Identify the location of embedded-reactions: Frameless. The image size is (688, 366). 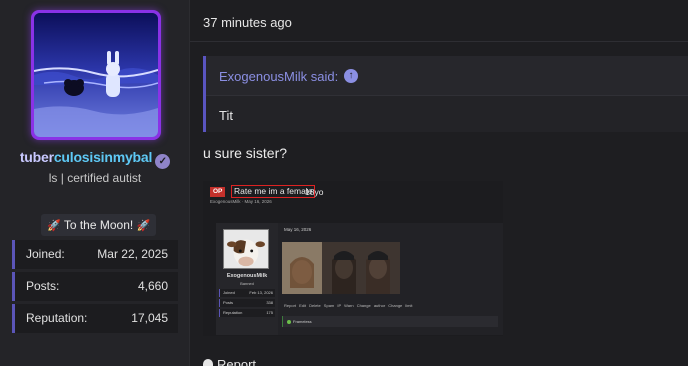
(390, 321).